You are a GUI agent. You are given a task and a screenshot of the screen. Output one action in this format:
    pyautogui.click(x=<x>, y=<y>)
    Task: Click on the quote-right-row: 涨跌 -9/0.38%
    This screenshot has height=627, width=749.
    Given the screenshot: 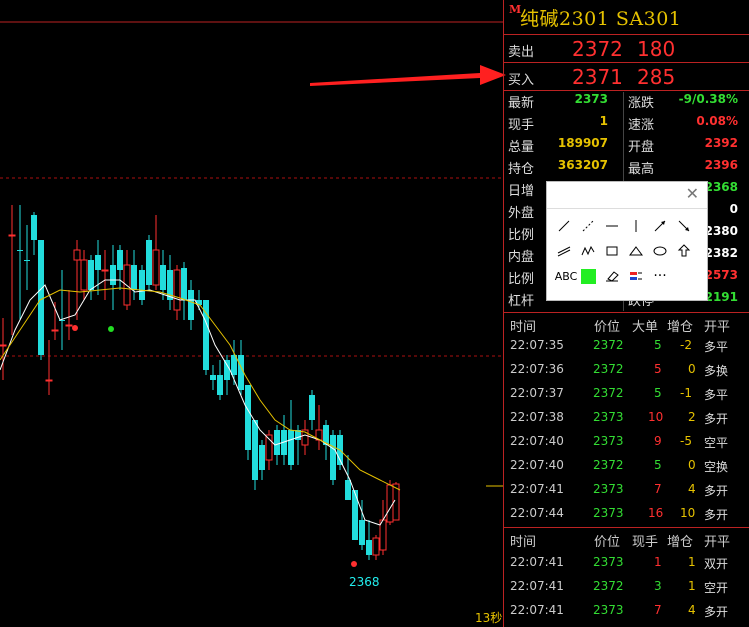 What is the action you would take?
    pyautogui.click(x=683, y=102)
    